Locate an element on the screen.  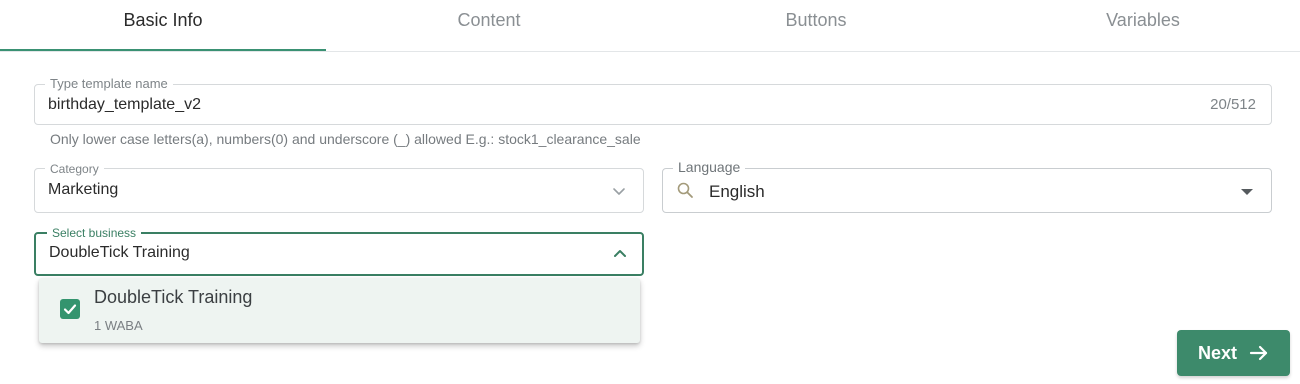
arrow-right-icon is located at coordinates (1258, 353).